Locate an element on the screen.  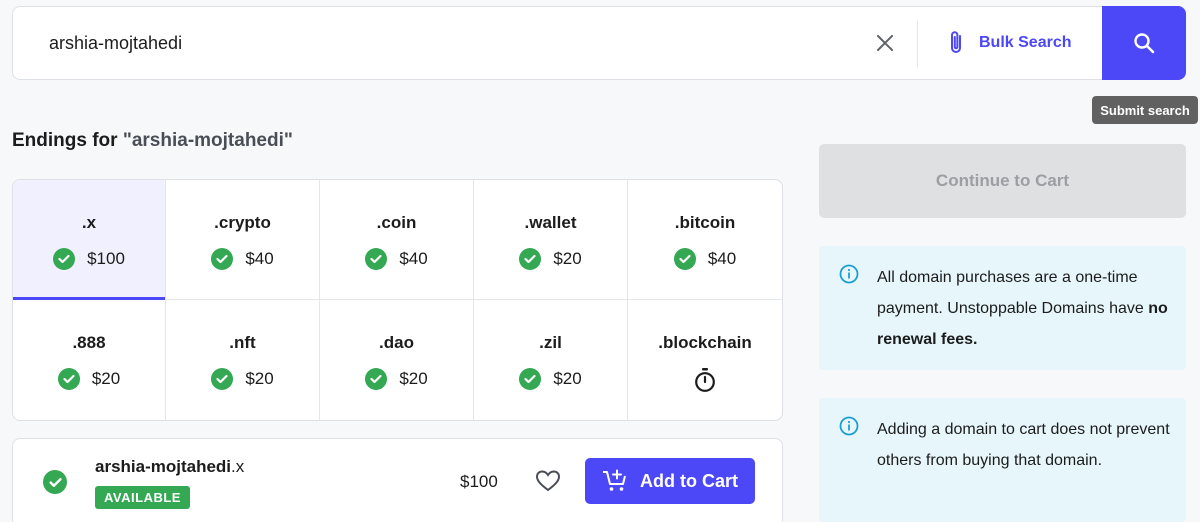
stopwatch-icon is located at coordinates (705, 380).